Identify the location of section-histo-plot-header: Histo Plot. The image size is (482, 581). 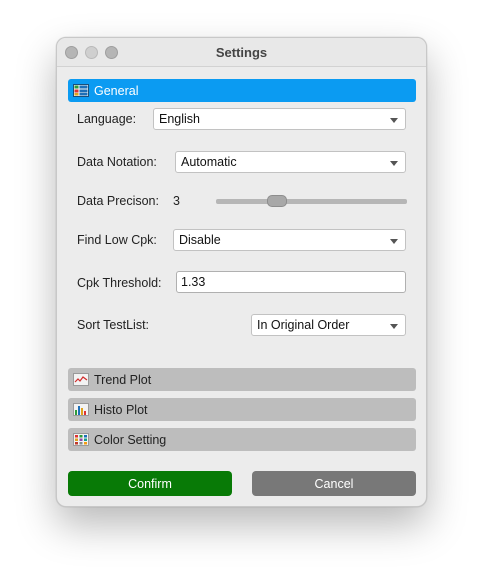
(242, 409).